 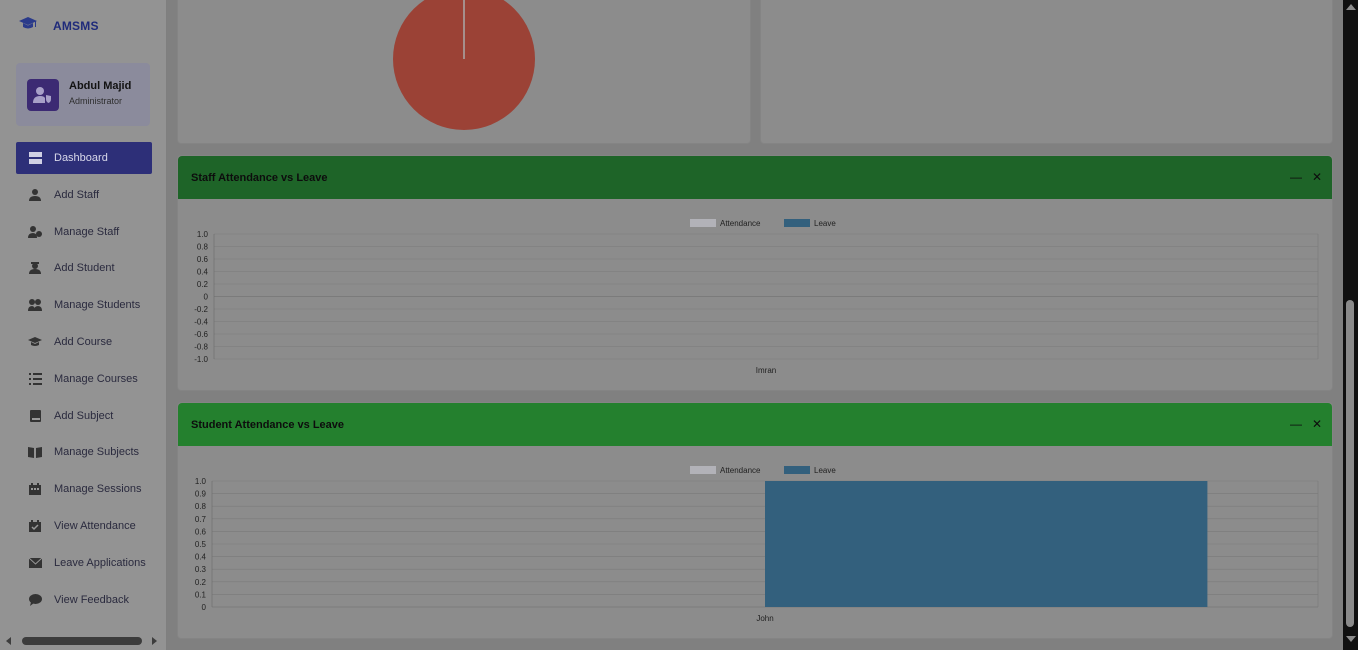 I want to click on book-icon, so click(x=35, y=416).